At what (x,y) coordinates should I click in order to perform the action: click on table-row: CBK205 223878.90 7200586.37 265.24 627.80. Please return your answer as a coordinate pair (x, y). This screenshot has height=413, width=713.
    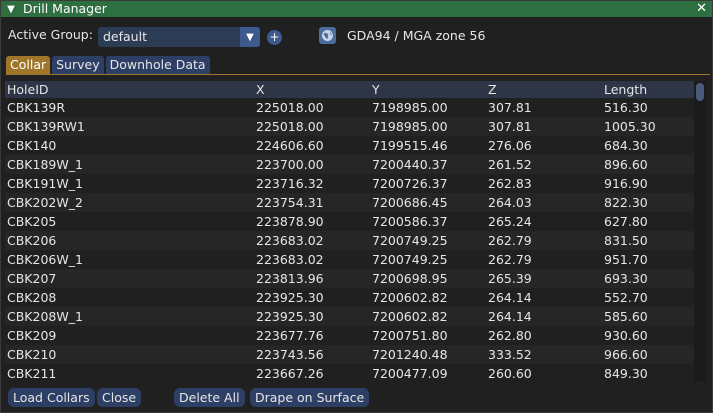
    Looking at the image, I should click on (349, 221).